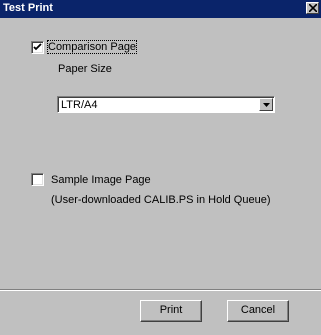 The height and width of the screenshot is (335, 321). What do you see at coordinates (160, 290) in the screenshot?
I see `divider` at bounding box center [160, 290].